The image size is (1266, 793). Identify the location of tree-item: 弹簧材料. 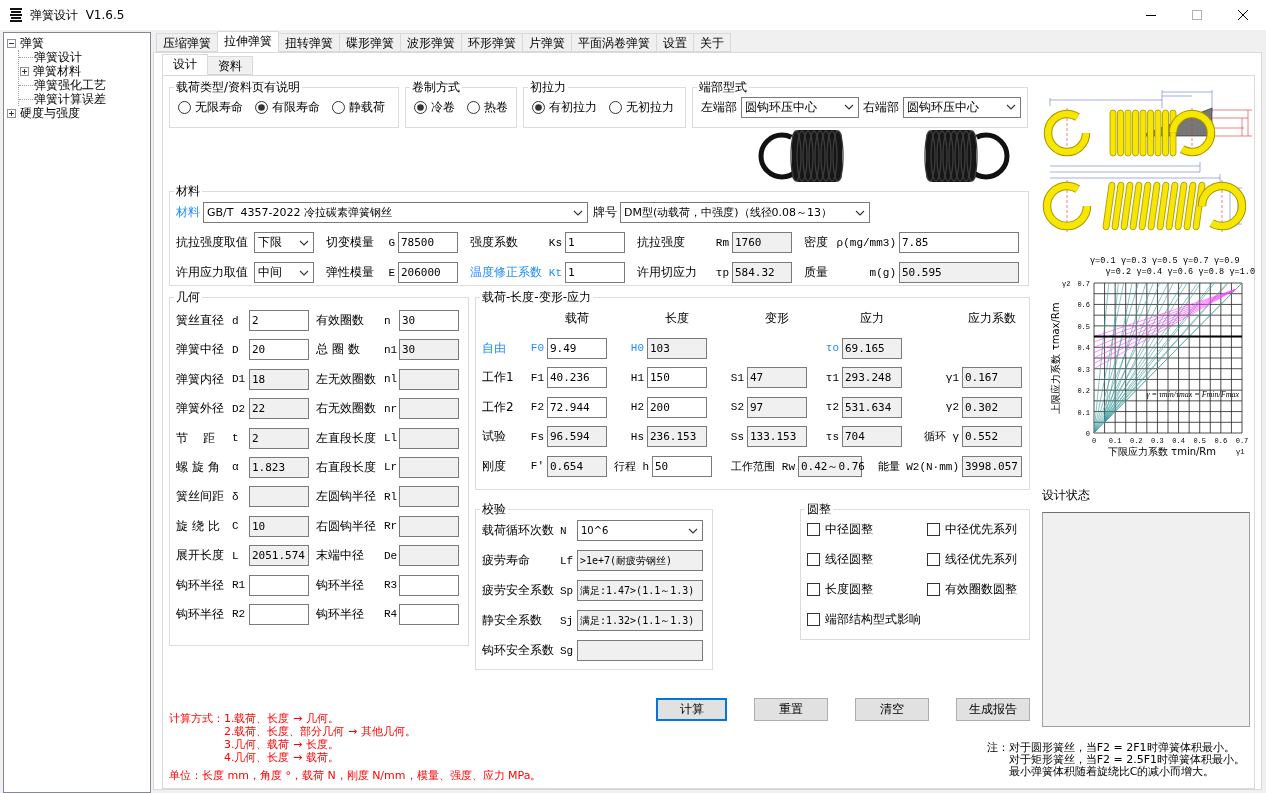
(57, 71).